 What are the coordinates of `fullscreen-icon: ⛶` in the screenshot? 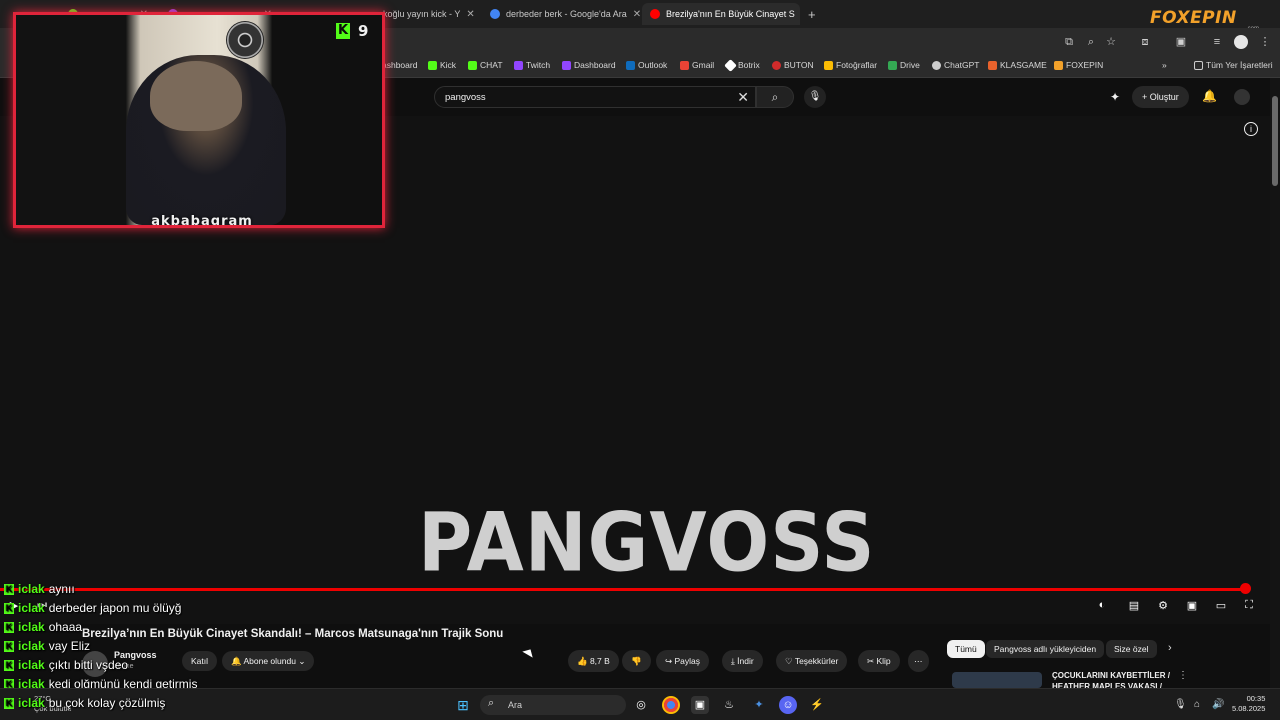 It's located at (1249, 606).